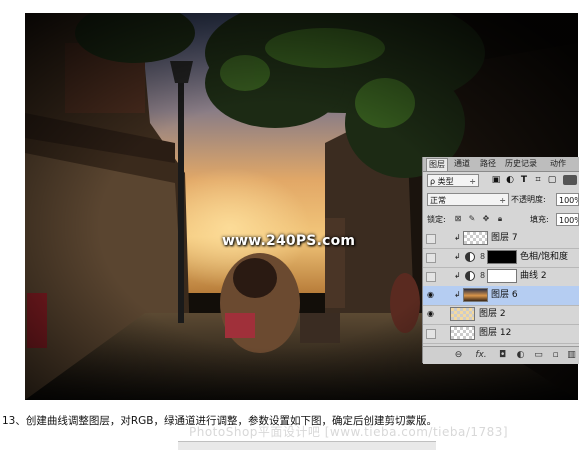 Image resolution: width=588 pixels, height=450 pixels. Describe the element at coordinates (567, 219) in the screenshot. I see `fill-field: 100%` at that location.